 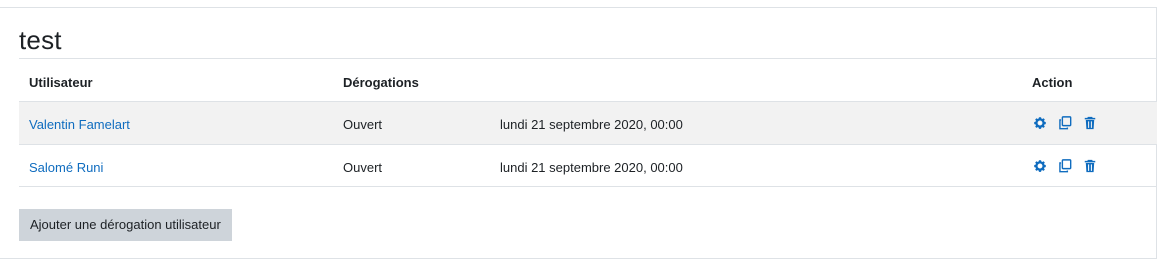 What do you see at coordinates (1052, 82) in the screenshot?
I see `header-action: Action` at bounding box center [1052, 82].